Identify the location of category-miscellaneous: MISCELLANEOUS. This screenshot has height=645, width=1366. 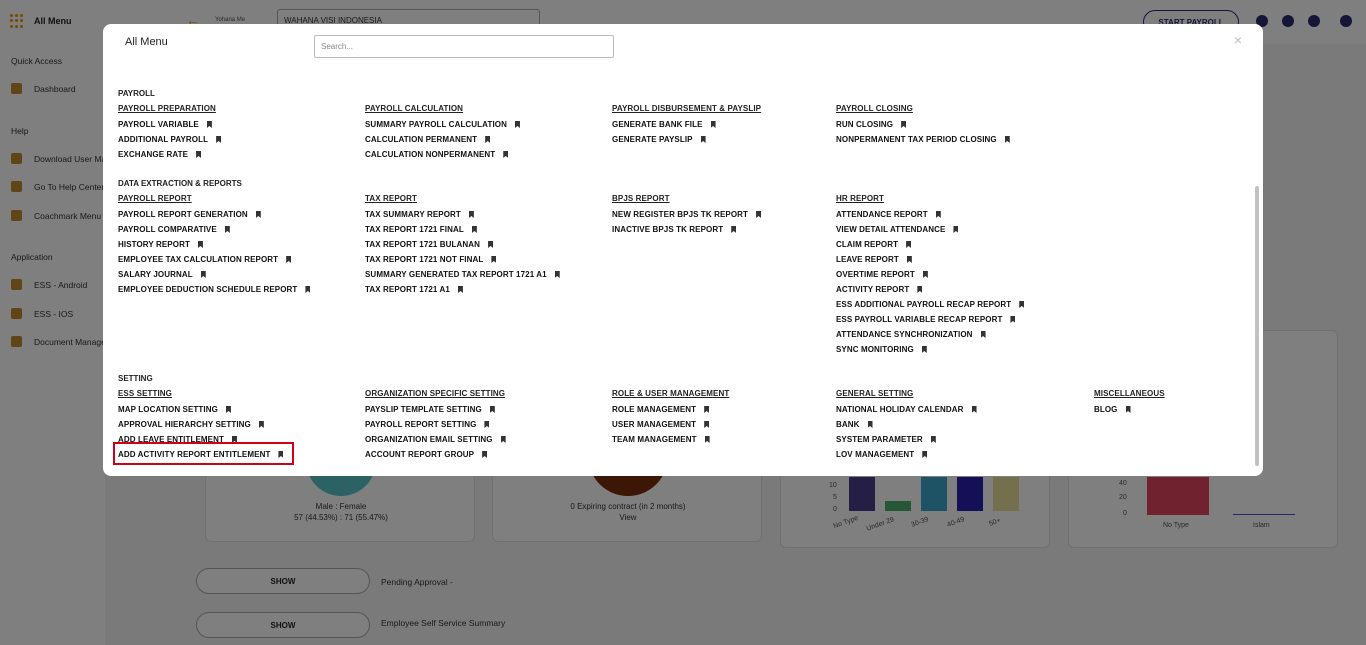
(1129, 393).